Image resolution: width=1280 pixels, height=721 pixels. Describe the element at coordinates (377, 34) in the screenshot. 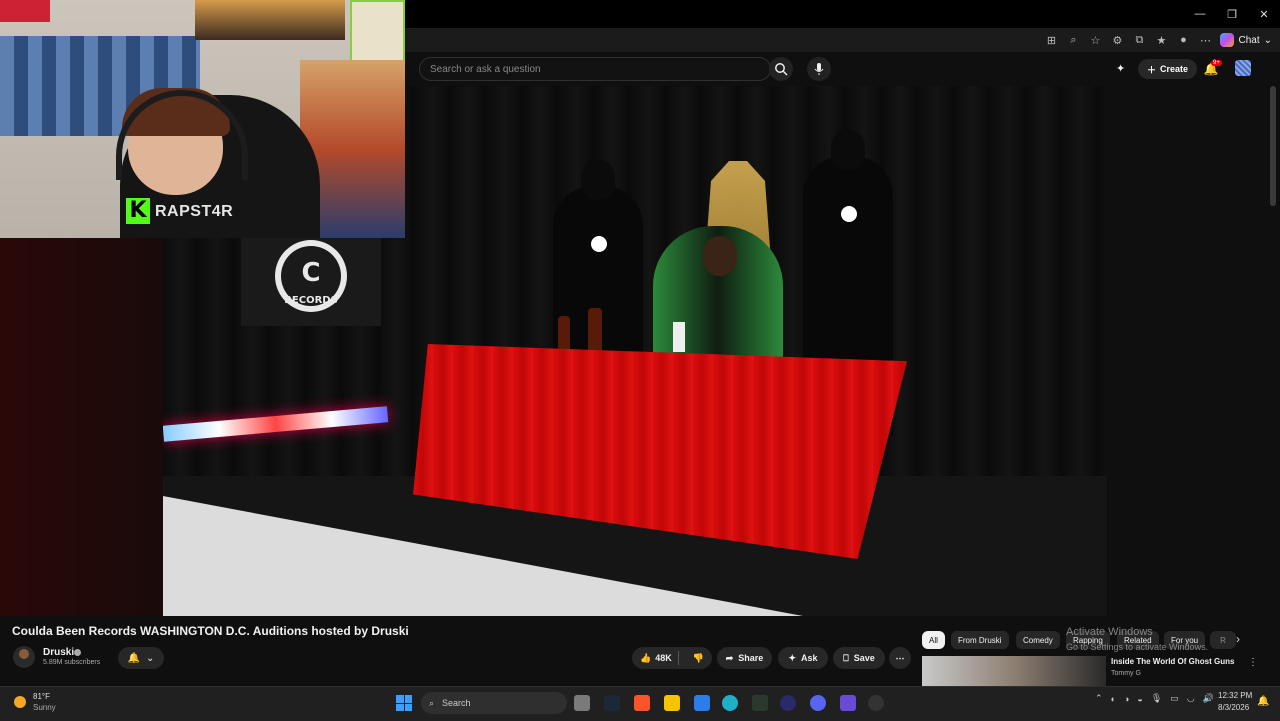

I see `picture-frame` at that location.